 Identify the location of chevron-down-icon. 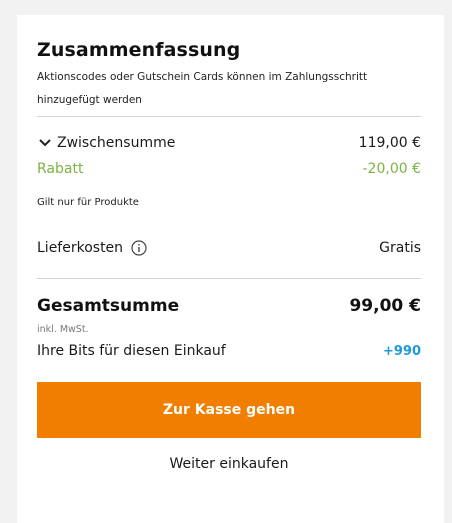
(45, 143).